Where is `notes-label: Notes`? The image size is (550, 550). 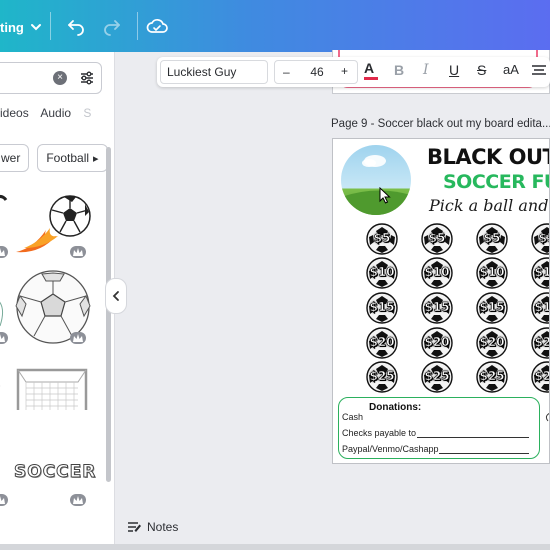 notes-label: Notes is located at coordinates (163, 527).